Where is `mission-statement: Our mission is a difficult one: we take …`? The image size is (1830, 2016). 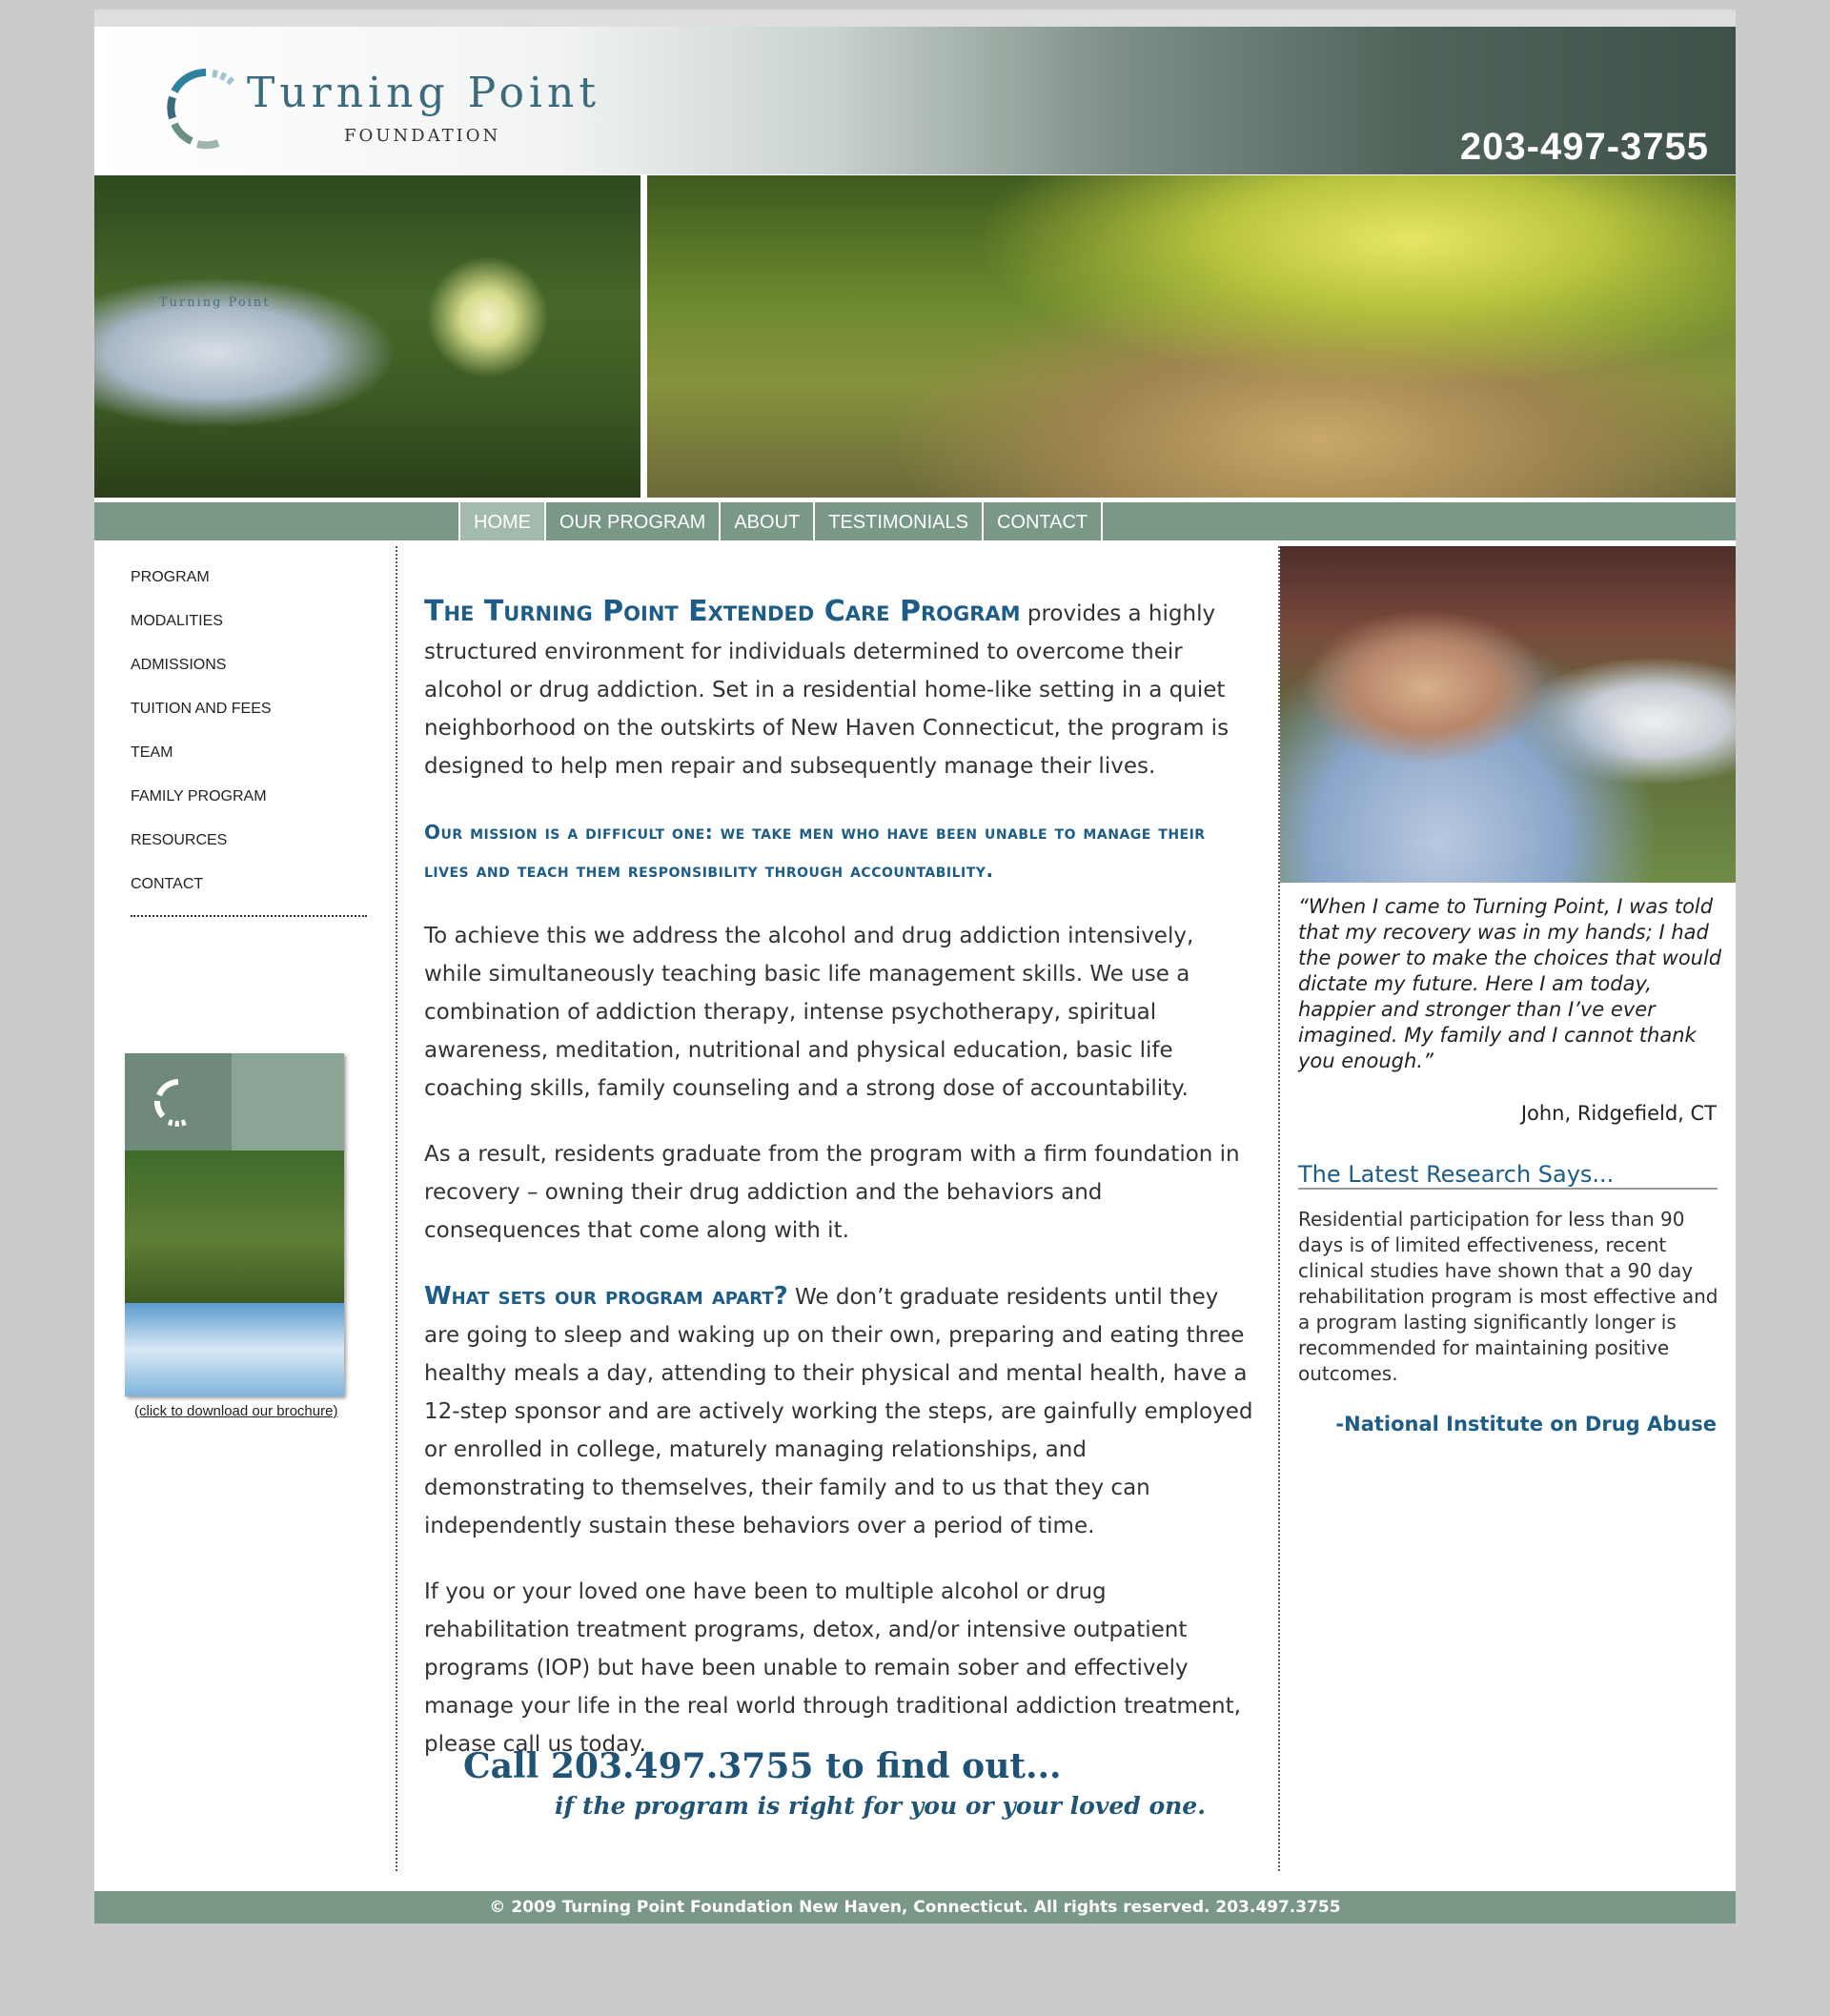 mission-statement: Our mission is a difficult one: we take … is located at coordinates (815, 851).